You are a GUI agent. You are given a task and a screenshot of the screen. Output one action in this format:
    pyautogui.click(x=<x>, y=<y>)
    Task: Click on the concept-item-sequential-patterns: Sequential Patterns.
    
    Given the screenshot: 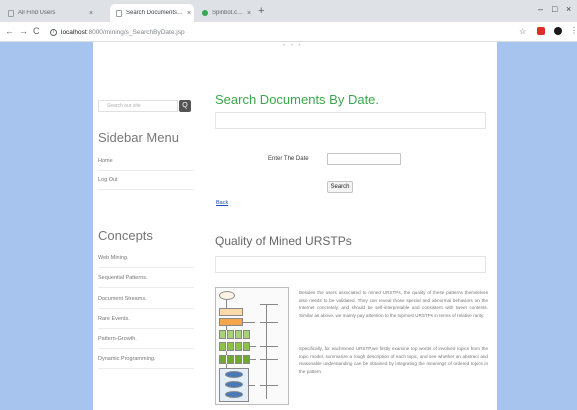 What is the action you would take?
    pyautogui.click(x=146, y=278)
    